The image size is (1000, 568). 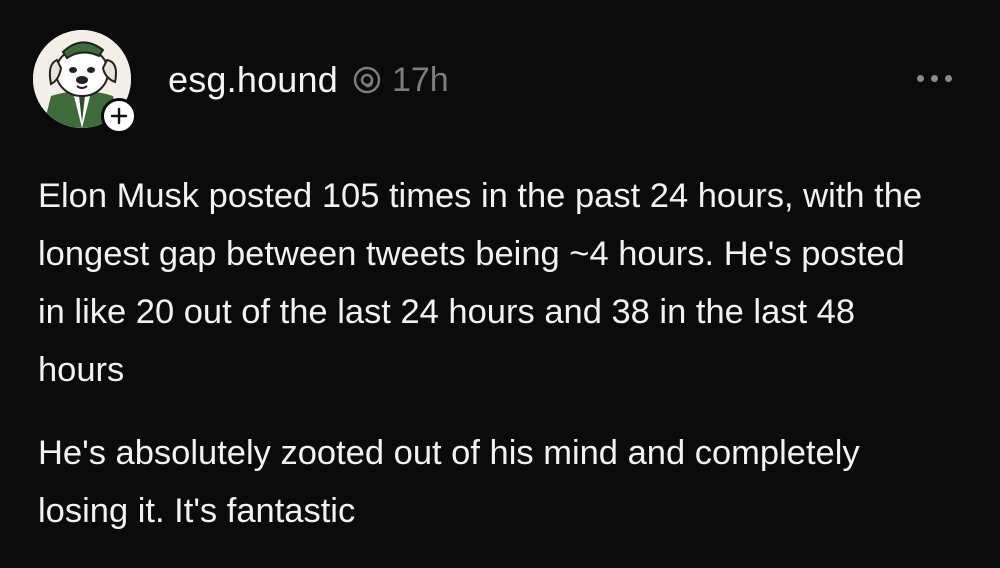 I want to click on follow-button, so click(x=119, y=116).